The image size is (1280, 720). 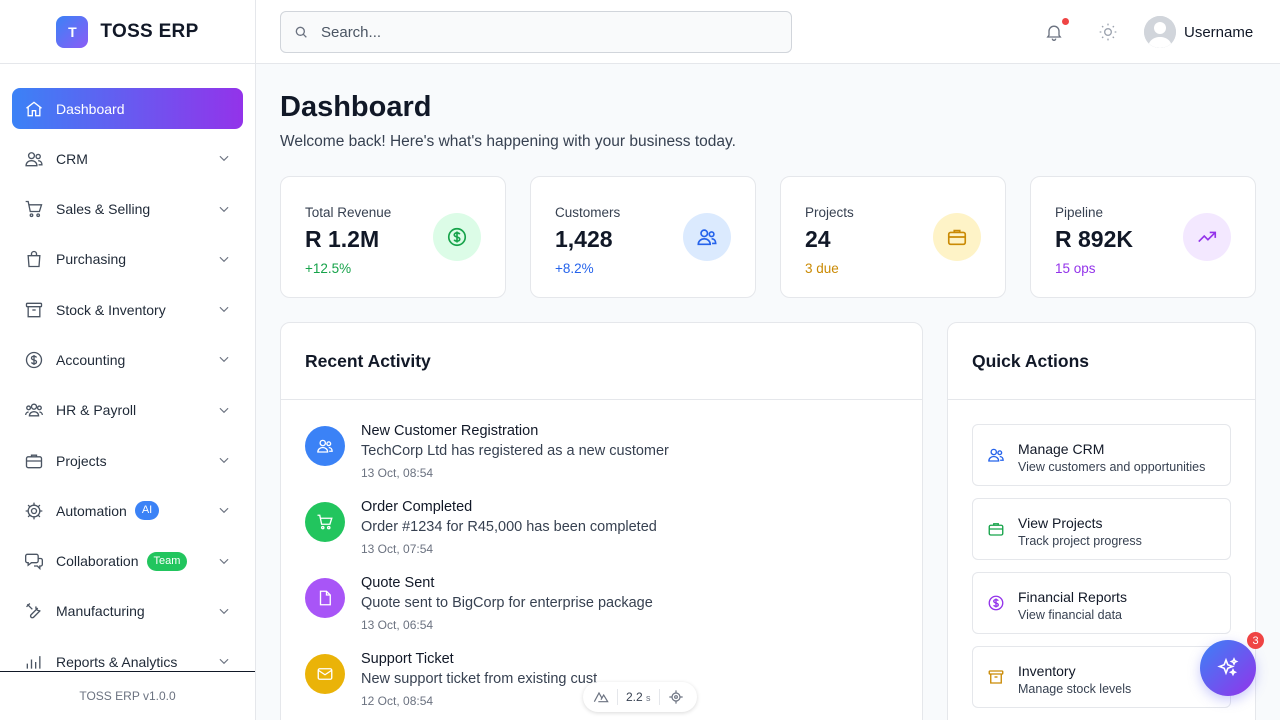 I want to click on ai-assistant-button, so click(x=1228, y=668).